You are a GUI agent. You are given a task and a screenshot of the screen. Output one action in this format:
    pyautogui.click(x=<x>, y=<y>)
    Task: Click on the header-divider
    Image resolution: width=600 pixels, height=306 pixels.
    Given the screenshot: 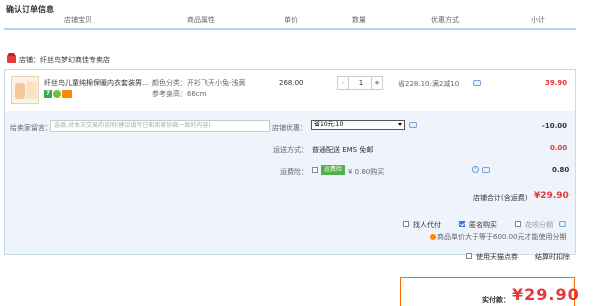 What is the action you would take?
    pyautogui.click(x=290, y=29)
    